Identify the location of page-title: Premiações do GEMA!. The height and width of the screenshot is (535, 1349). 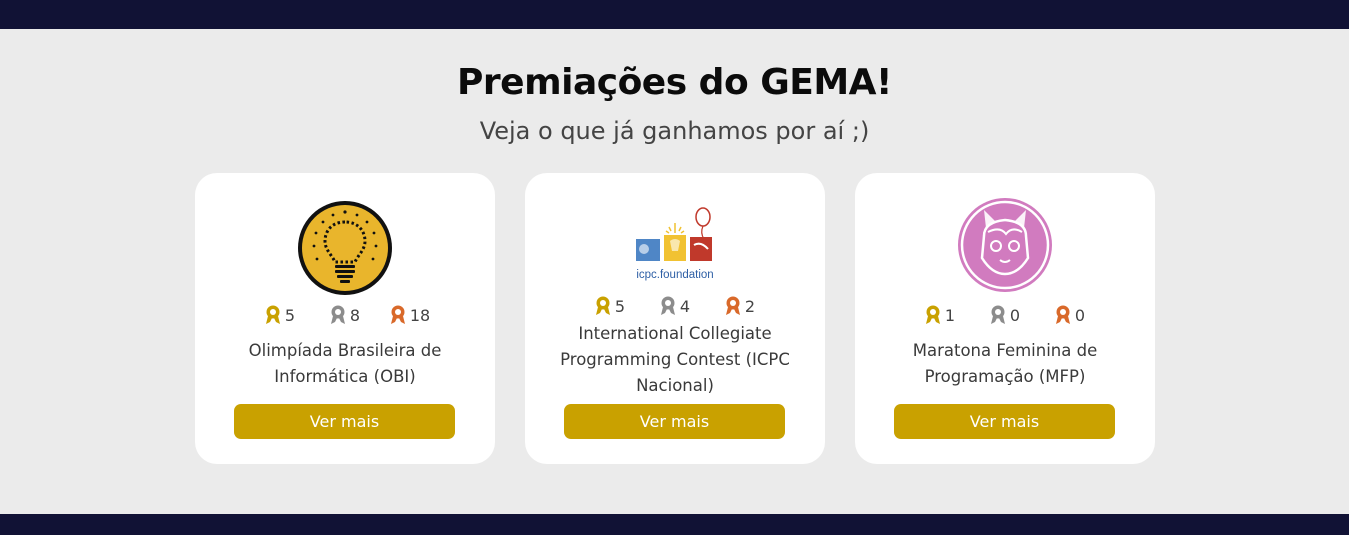
(674, 82).